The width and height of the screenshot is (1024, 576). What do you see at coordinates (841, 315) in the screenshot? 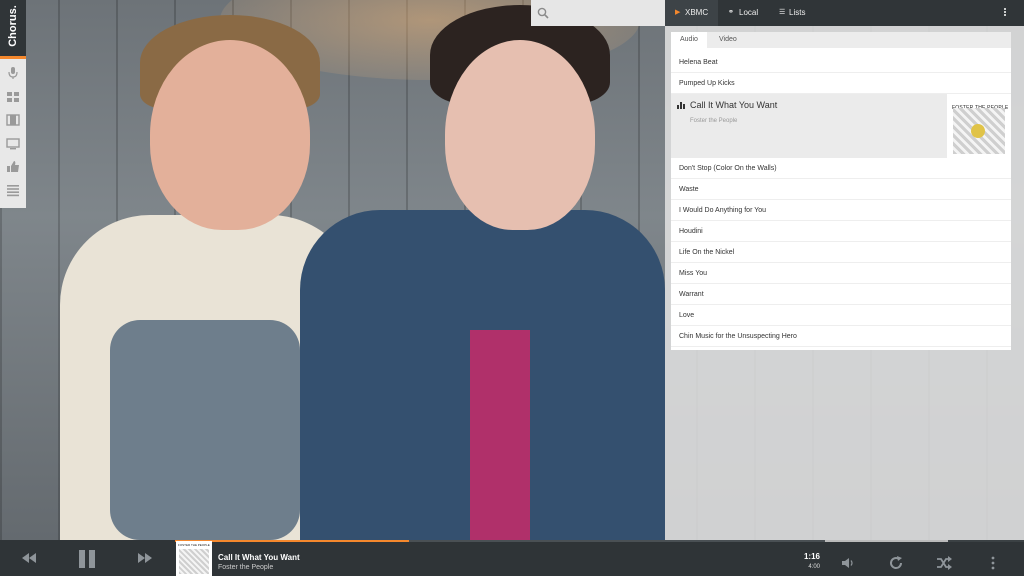
I see `playlist-item: Love` at bounding box center [841, 315].